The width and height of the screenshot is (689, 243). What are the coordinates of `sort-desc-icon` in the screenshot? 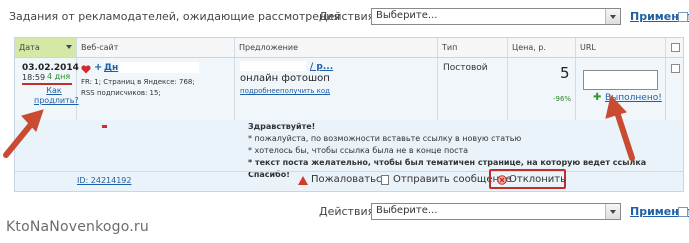 It's located at (69, 47).